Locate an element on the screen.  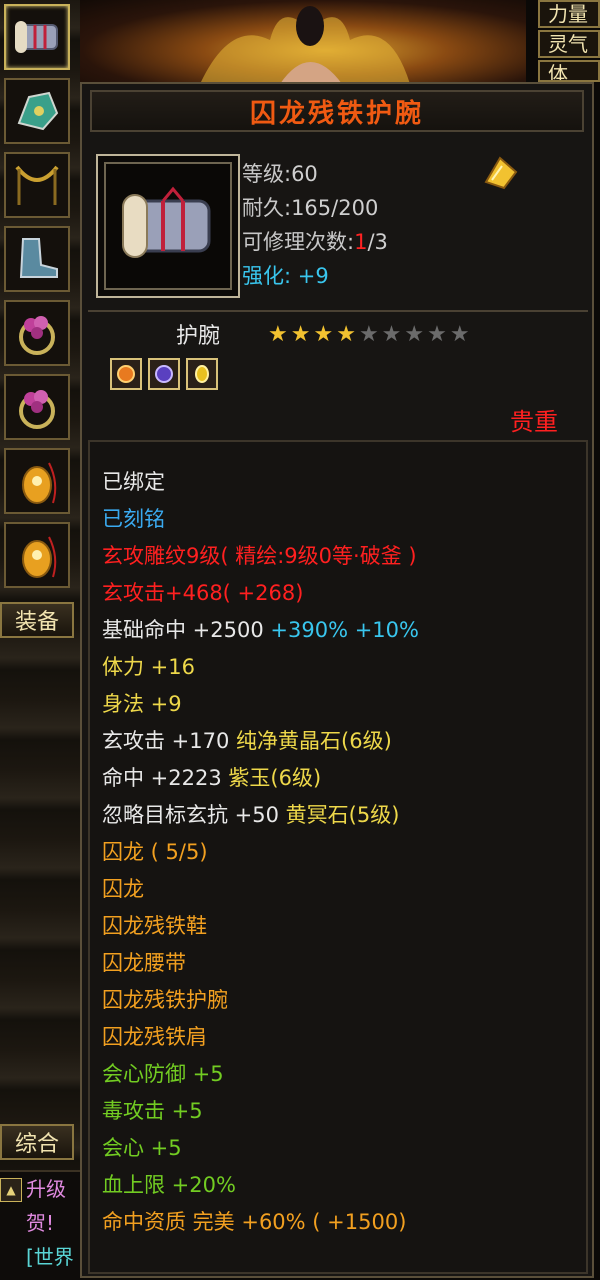
item-icon-frame is located at coordinates (168, 226).